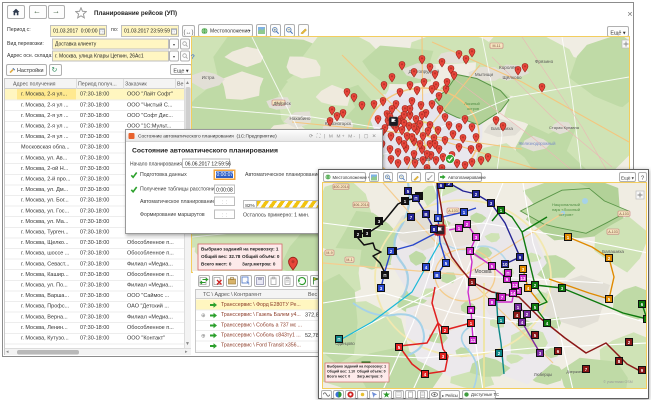 The height and width of the screenshot is (400, 651). I want to click on svg-text: 14, so click(513, 293).